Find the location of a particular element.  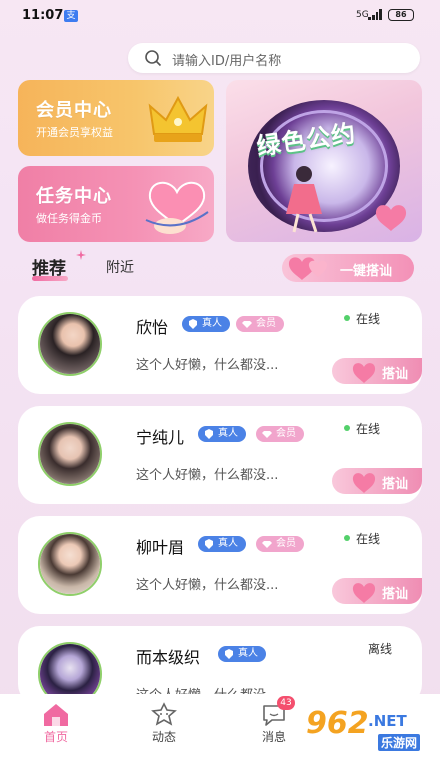

signal-icon is located at coordinates (375, 14).